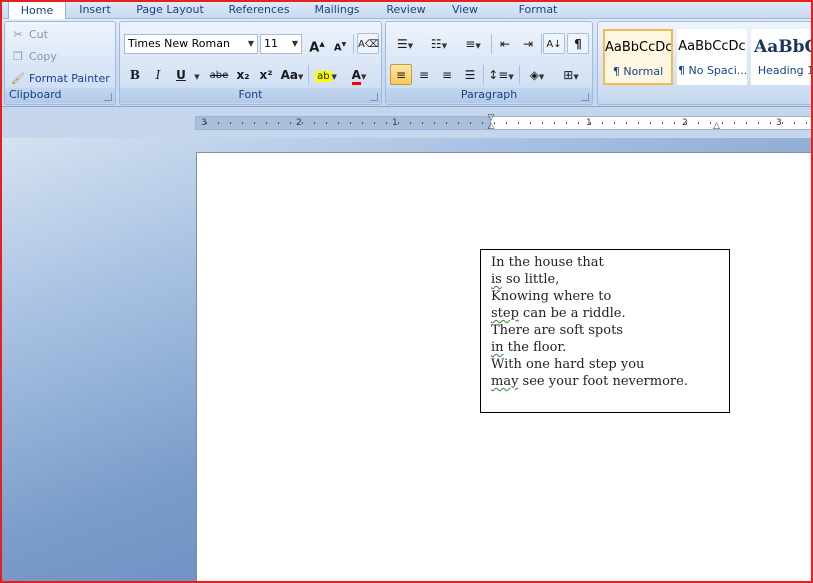 Image resolution: width=813 pixels, height=583 pixels. Describe the element at coordinates (135, 74) in the screenshot. I see `bold-button: B` at that location.